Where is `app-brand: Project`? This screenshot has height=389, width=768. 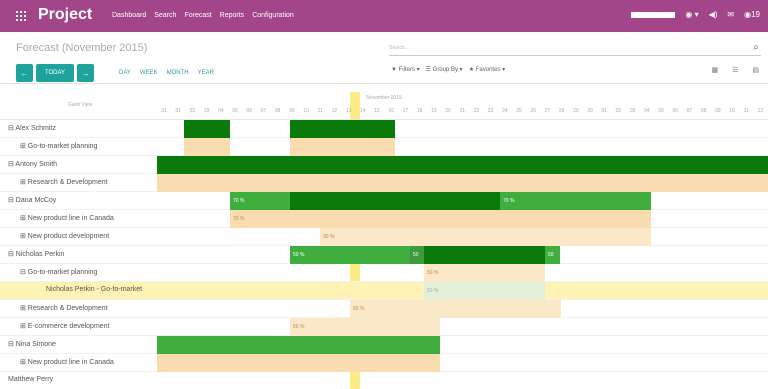 app-brand: Project is located at coordinates (65, 15).